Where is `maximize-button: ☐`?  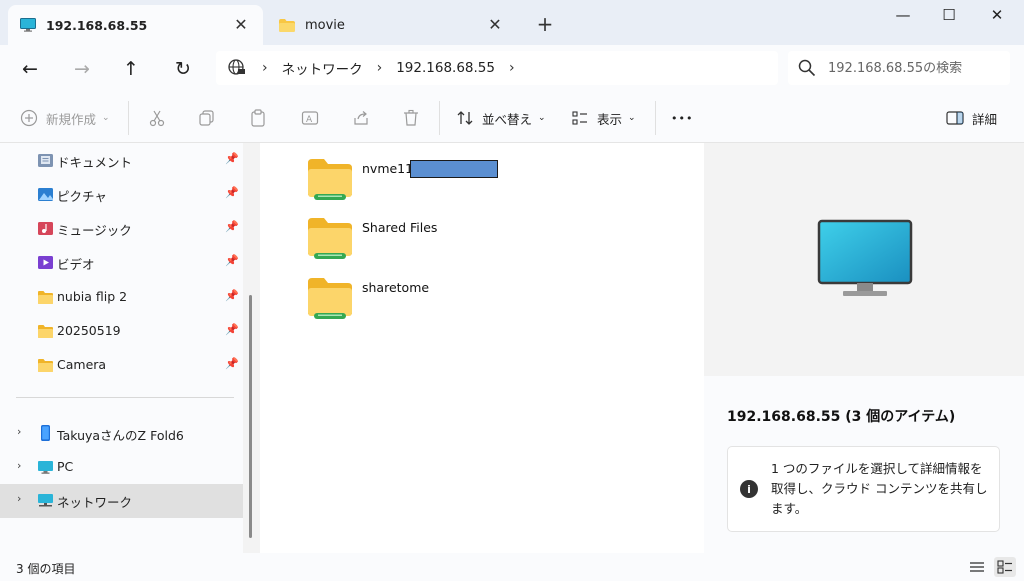
maximize-button: ☐ is located at coordinates (949, 15).